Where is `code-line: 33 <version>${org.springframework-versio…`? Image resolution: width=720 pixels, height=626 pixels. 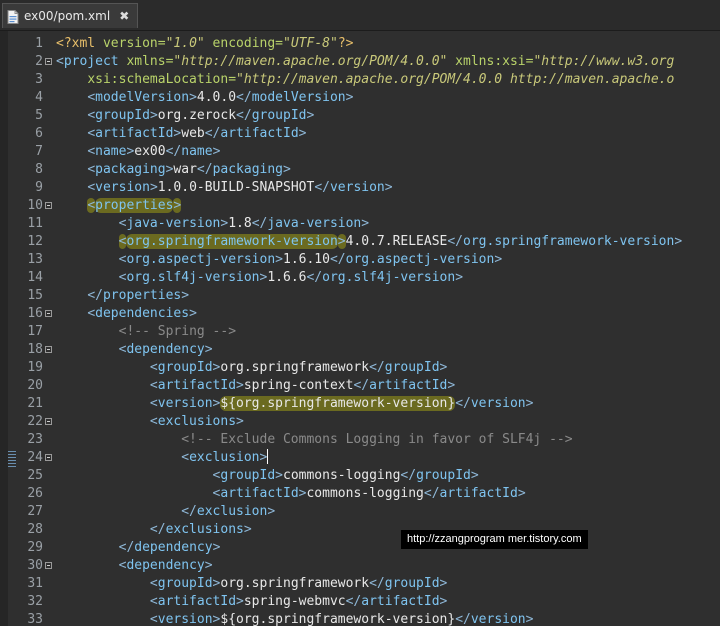 code-line: 33 <version>${org.springframework-versio… is located at coordinates (360, 618).